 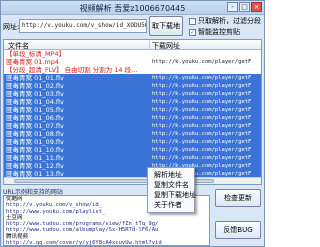 I want to click on window-controls: - □ ×, so click(x=244, y=7).